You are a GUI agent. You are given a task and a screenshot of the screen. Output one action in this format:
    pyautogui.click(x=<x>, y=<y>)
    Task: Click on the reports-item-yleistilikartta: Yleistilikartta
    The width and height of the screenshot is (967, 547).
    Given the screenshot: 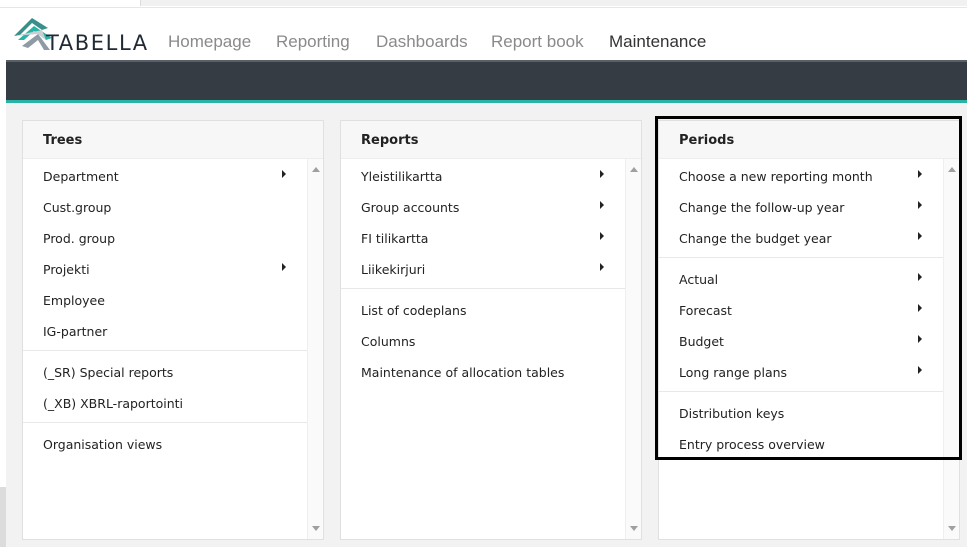 What is the action you would take?
    pyautogui.click(x=401, y=176)
    